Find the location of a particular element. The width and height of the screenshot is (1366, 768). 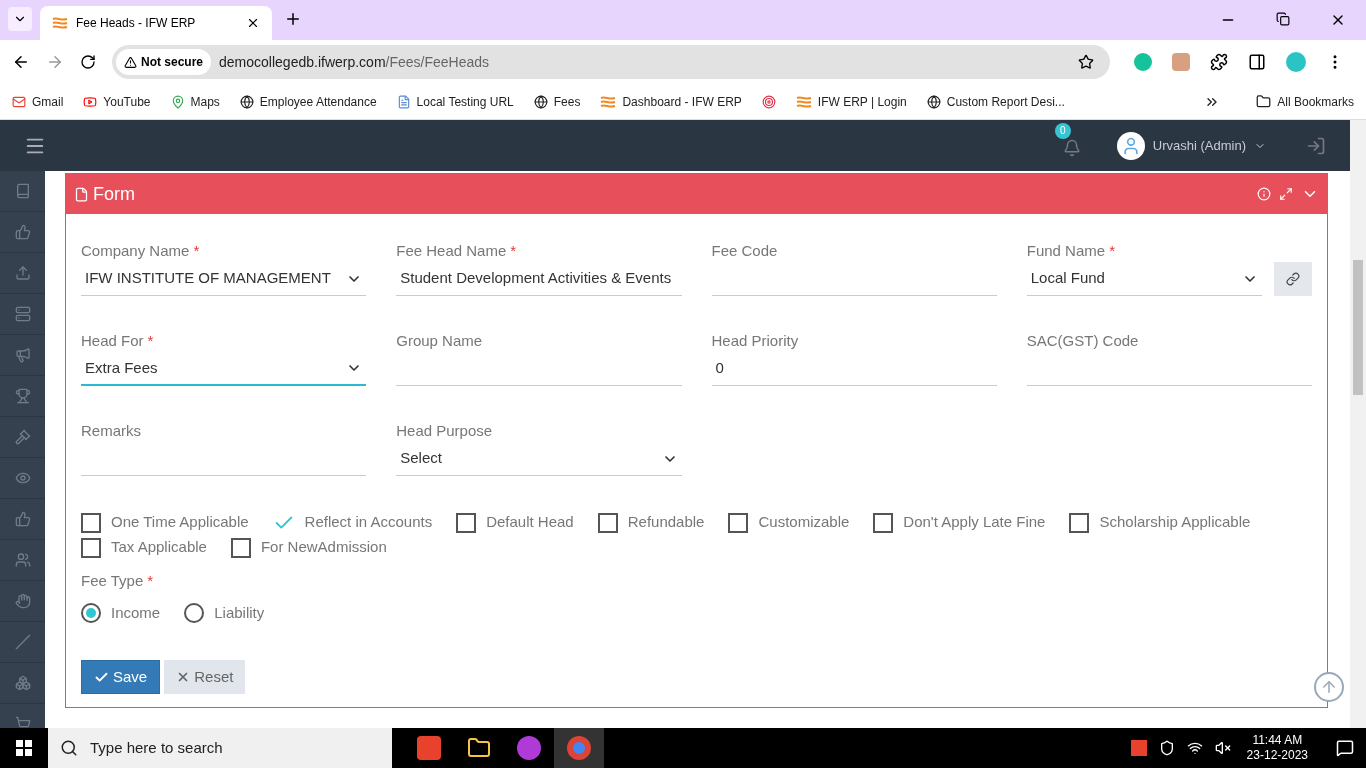

info-icon is located at coordinates (1264, 194).